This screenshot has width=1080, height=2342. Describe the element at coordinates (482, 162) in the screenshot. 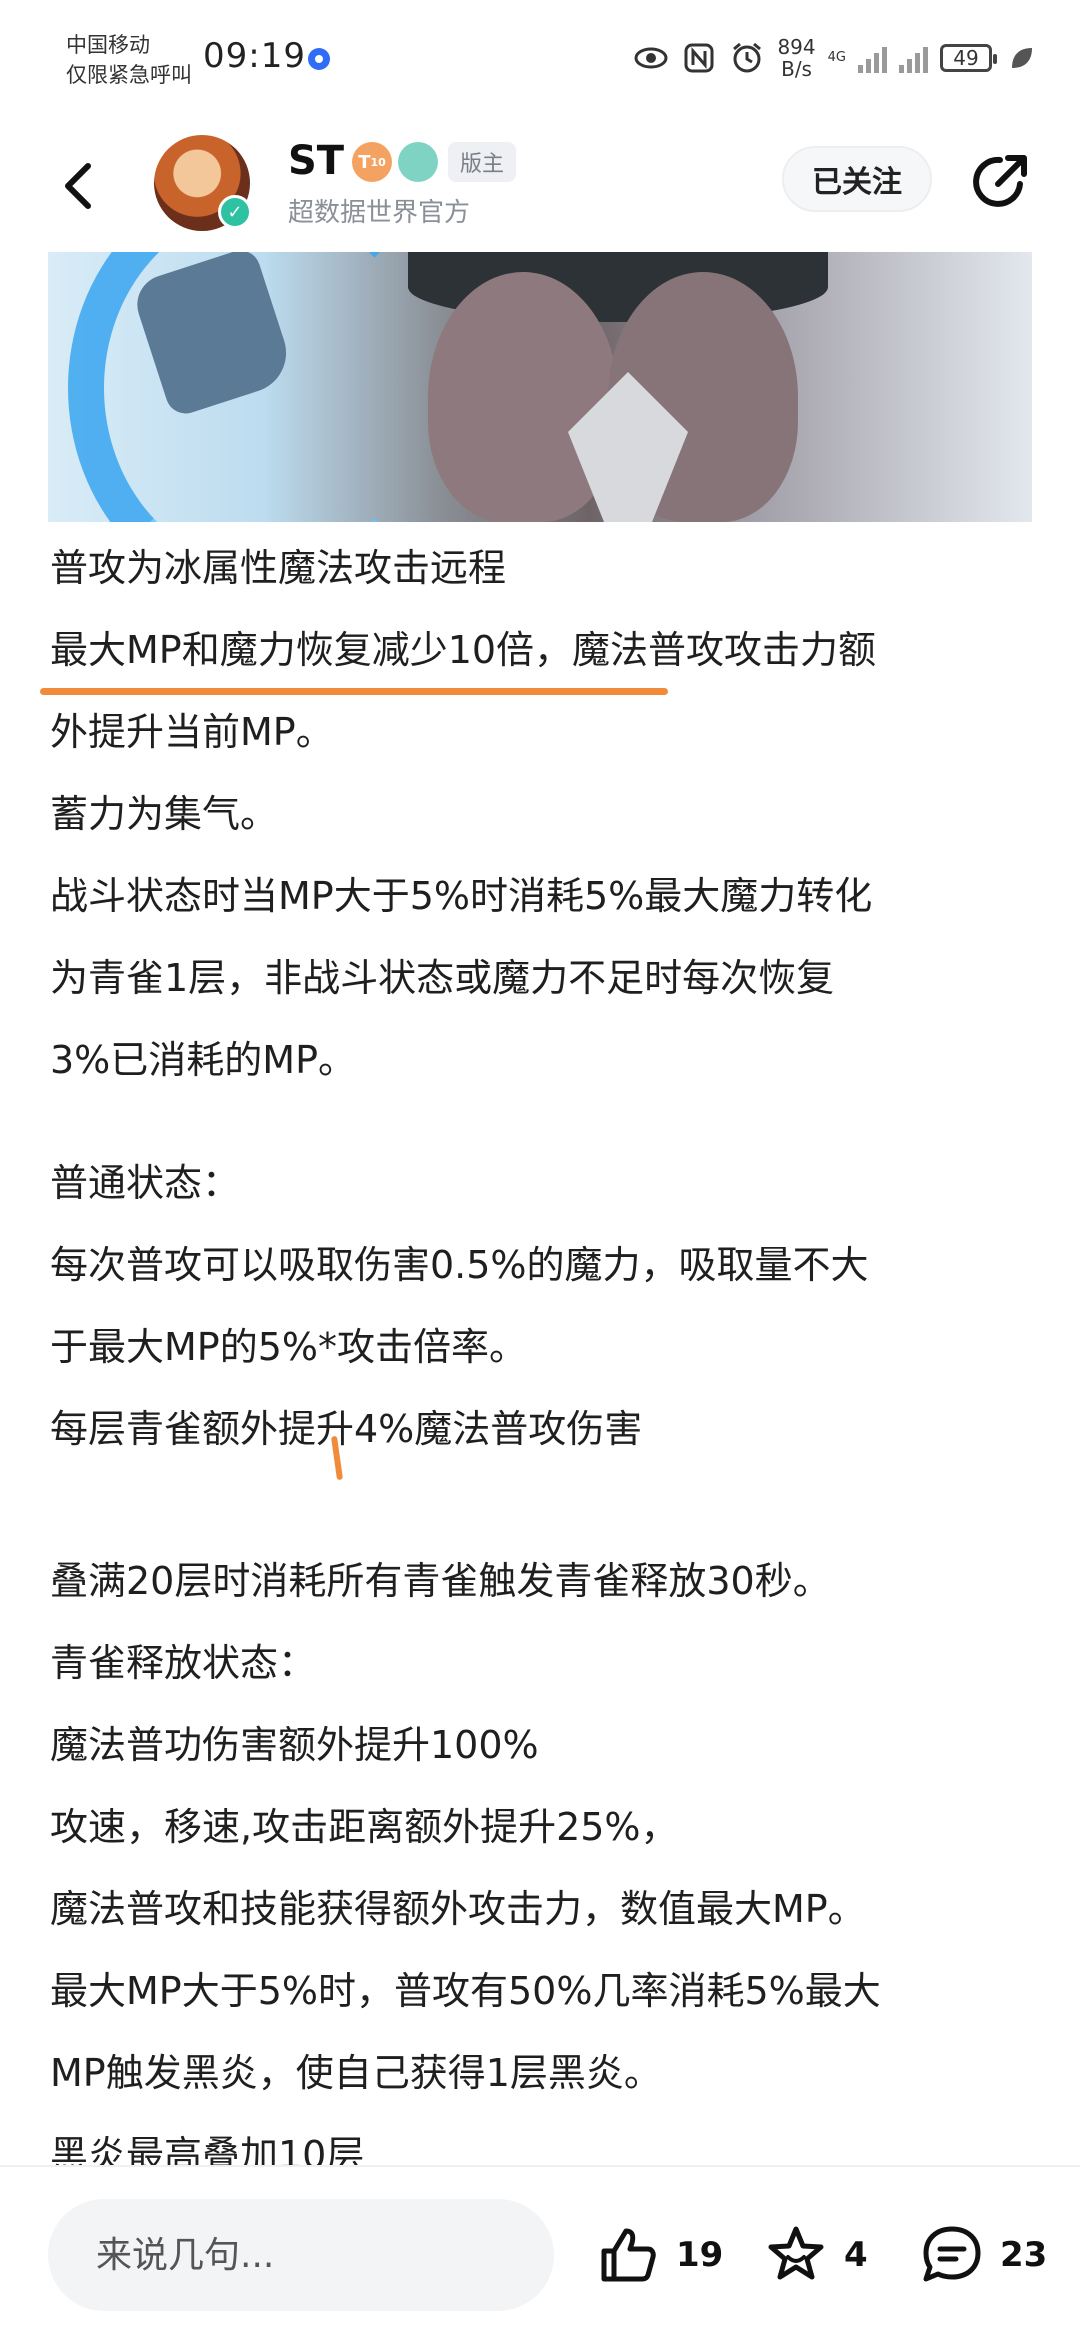

I see `moderator-tag: 版主` at that location.